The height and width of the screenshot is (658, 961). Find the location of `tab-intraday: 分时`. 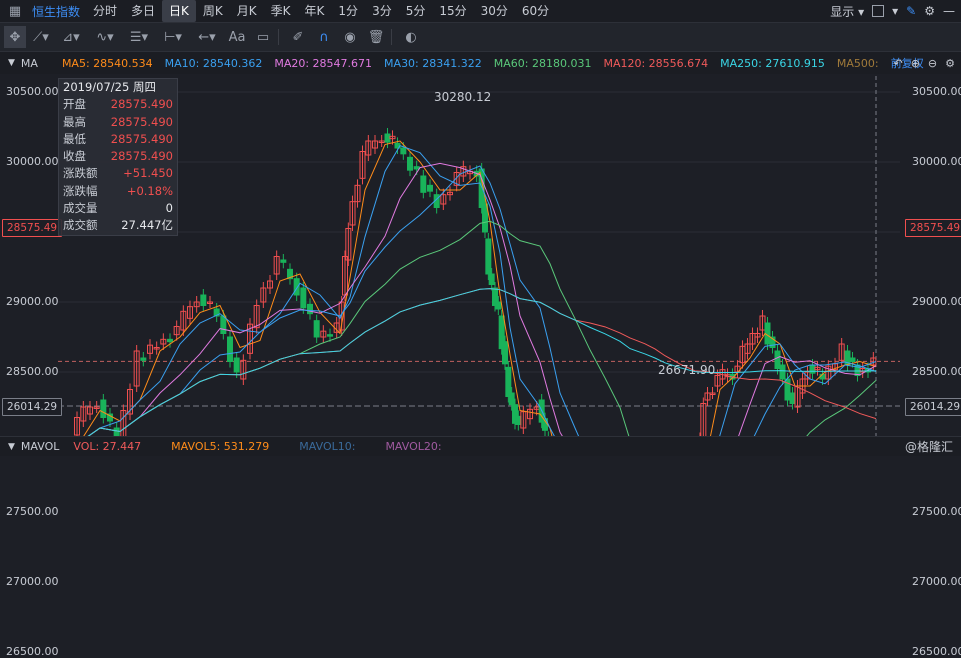

tab-intraday: 分时 is located at coordinates (105, 11).